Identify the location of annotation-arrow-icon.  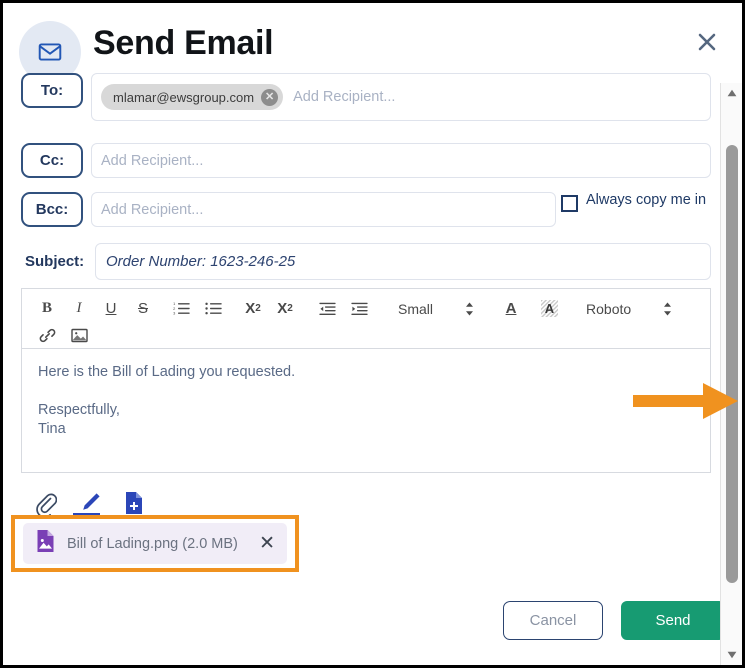
(685, 401).